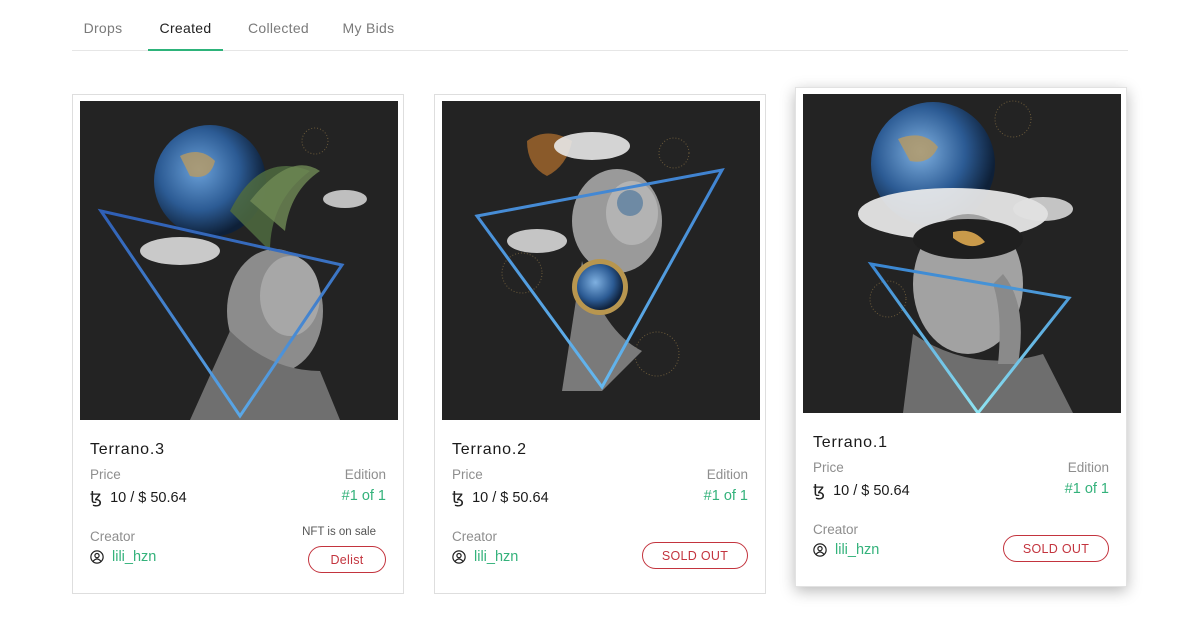 The width and height of the screenshot is (1200, 625). I want to click on tab-my-bids: My Bids, so click(368, 25).